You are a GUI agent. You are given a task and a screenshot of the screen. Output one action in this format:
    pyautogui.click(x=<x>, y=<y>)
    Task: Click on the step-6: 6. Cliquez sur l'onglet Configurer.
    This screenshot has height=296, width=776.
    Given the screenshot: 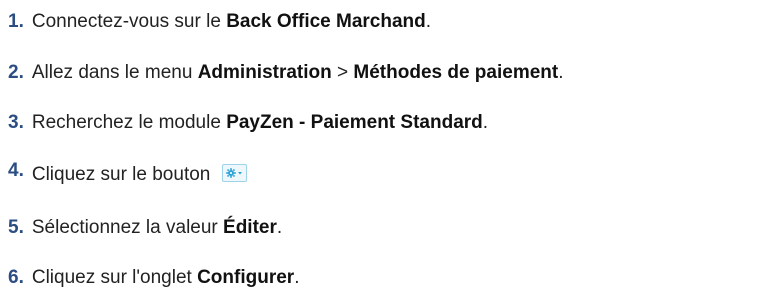 What is the action you would take?
    pyautogui.click(x=153, y=278)
    